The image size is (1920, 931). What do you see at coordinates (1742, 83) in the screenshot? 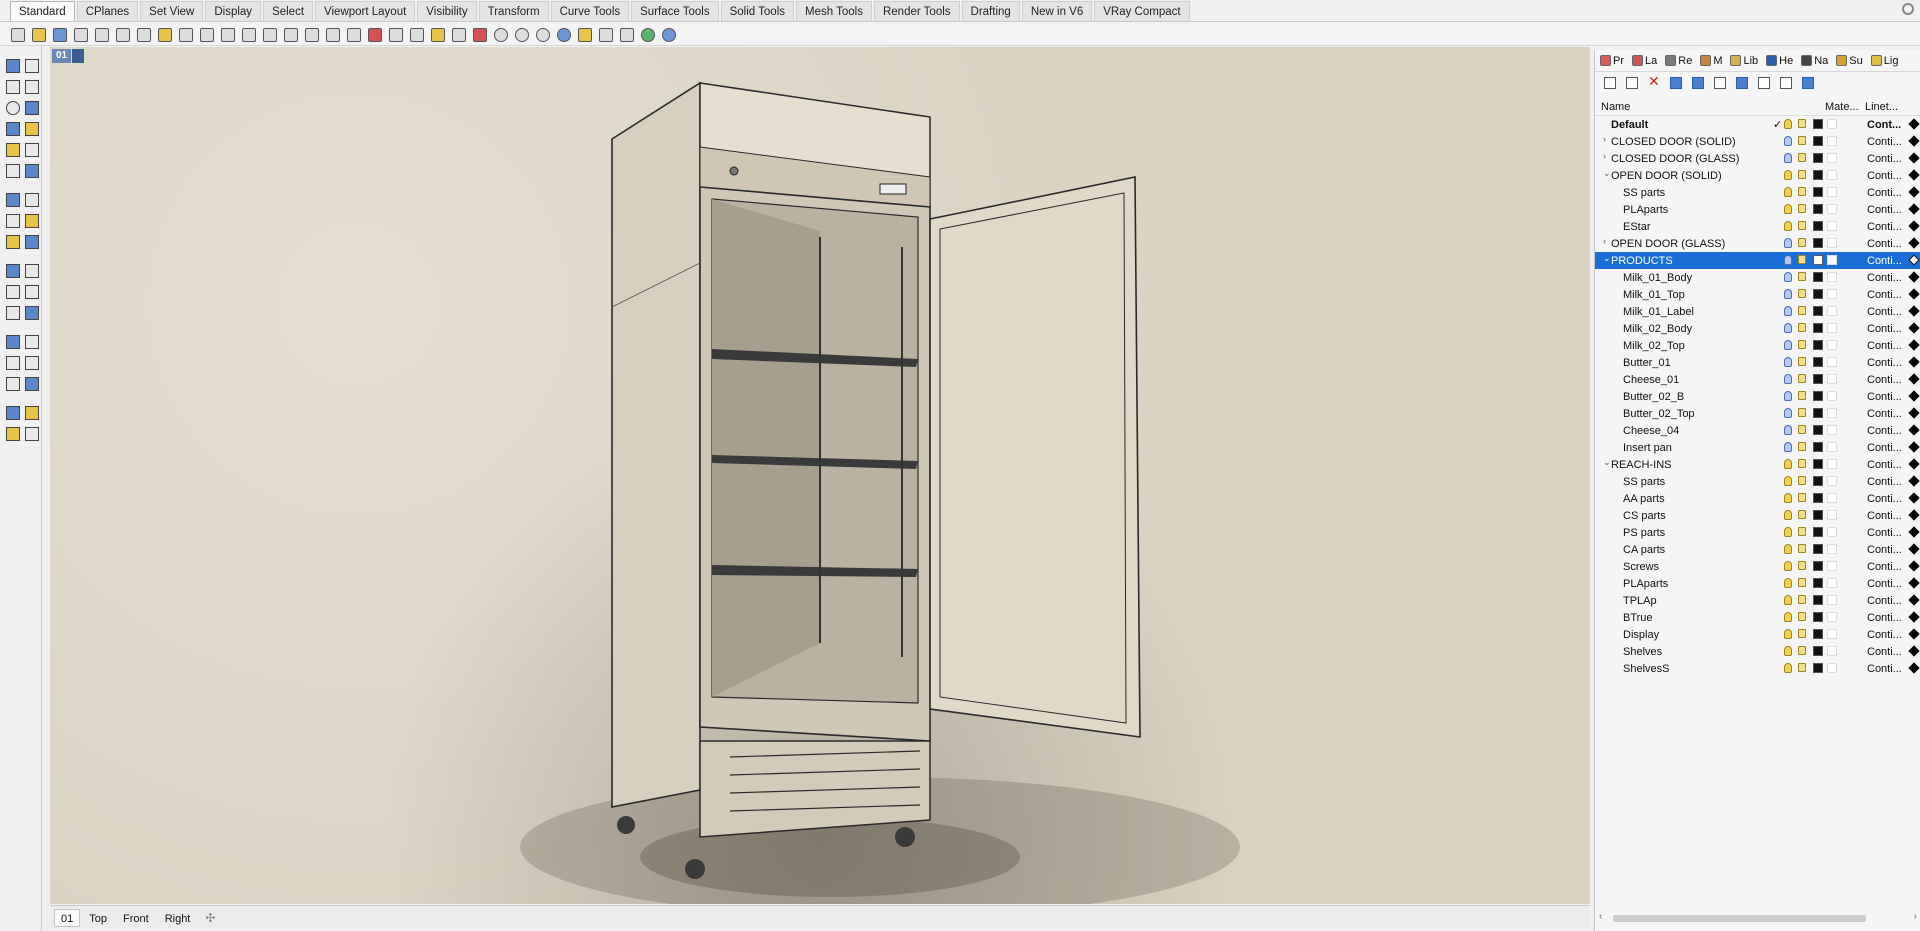
I see `filter-icon` at bounding box center [1742, 83].